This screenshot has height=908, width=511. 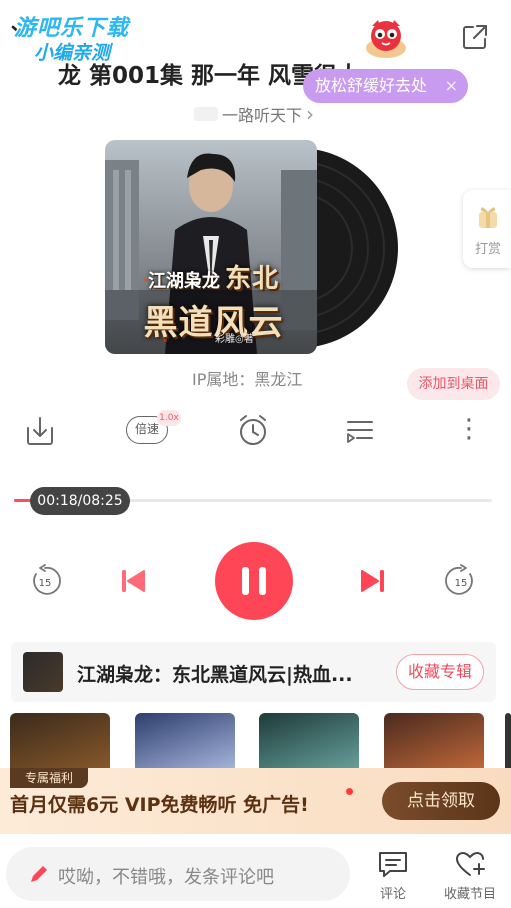 I want to click on claim-button: 点击领取, so click(x=441, y=801).